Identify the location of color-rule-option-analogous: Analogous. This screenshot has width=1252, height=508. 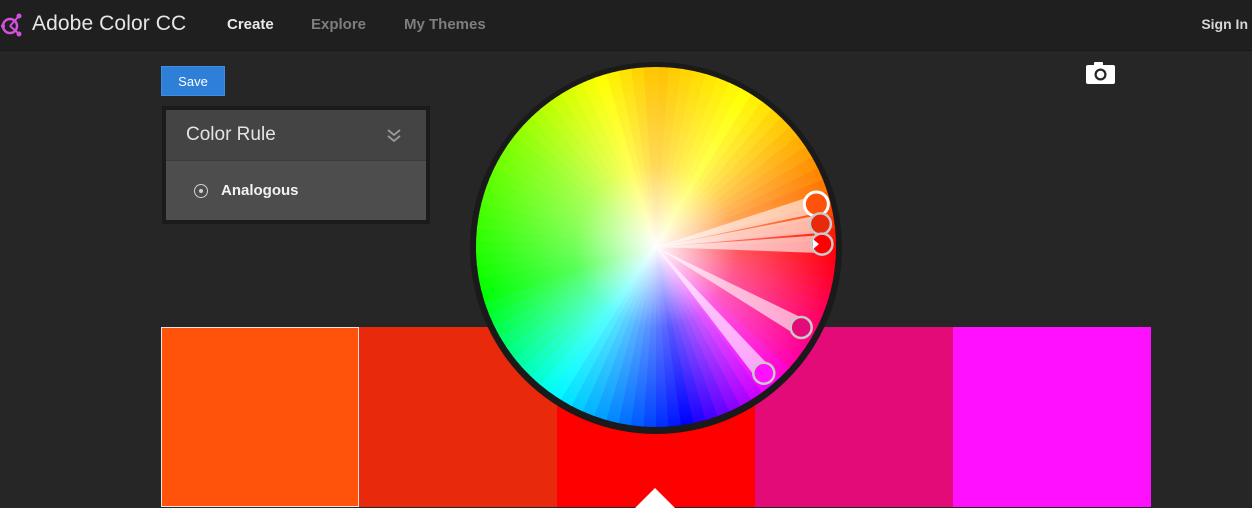
(296, 190).